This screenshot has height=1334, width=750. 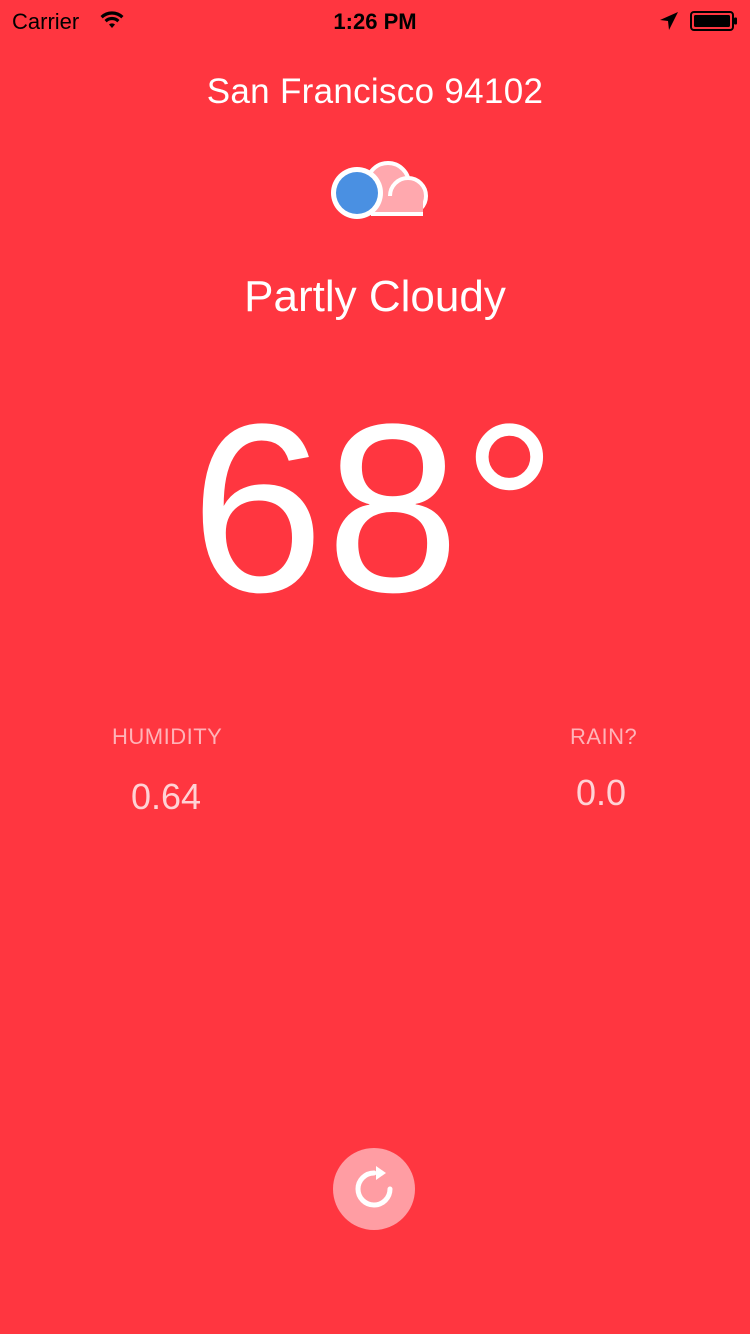 I want to click on refresh-icon, so click(x=374, y=1187).